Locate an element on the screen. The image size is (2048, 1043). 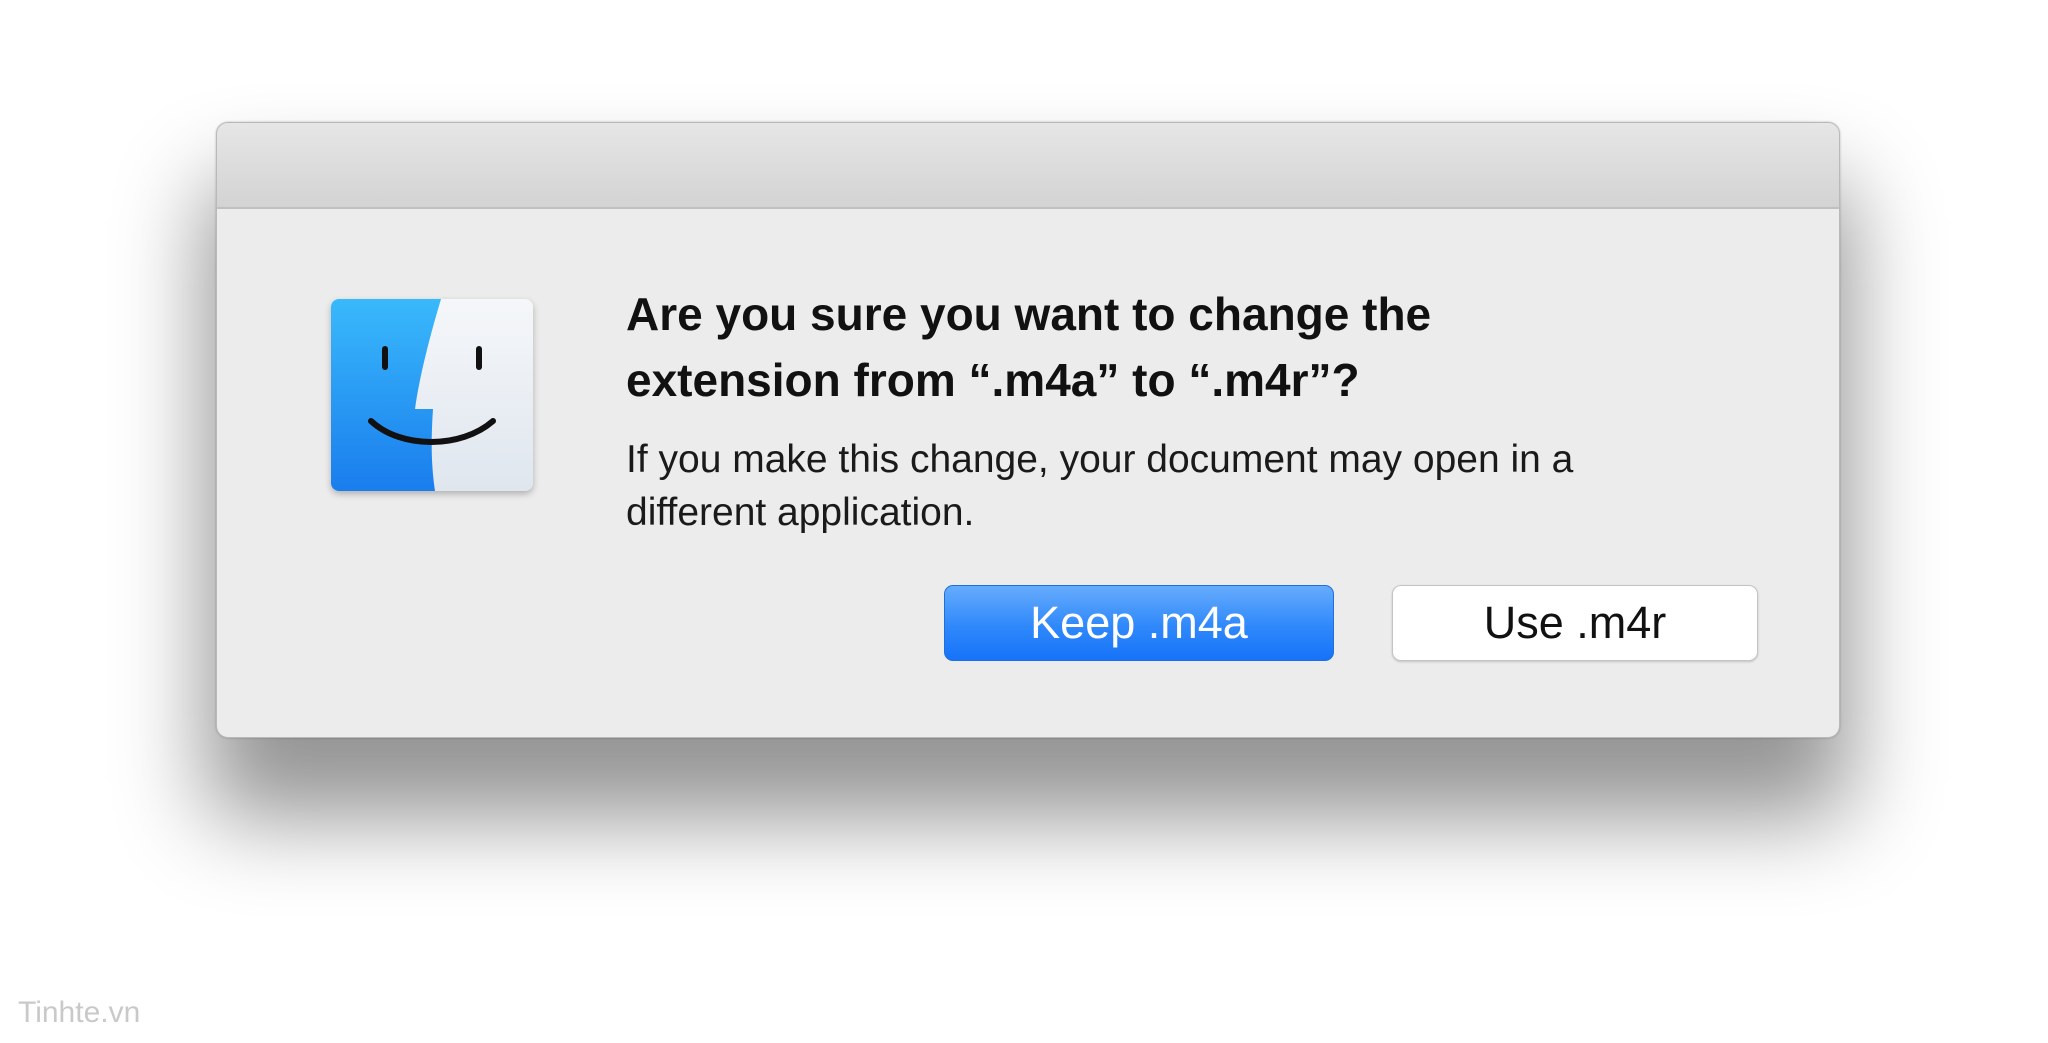
alert-message-line: different application. is located at coordinates (800, 512).